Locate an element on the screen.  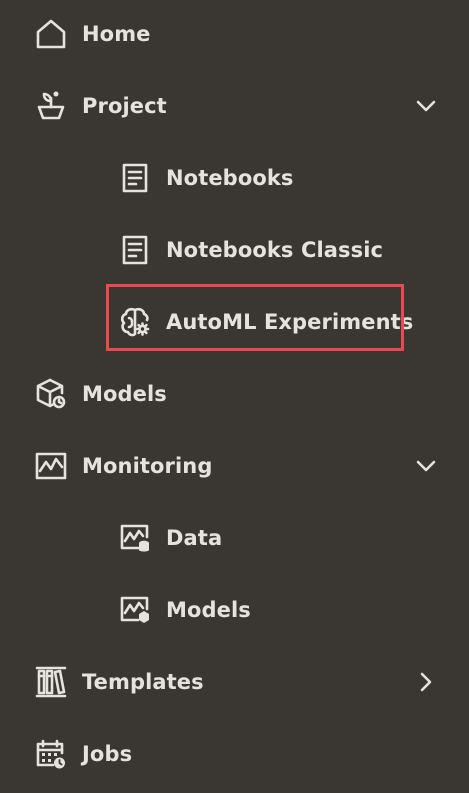
nav-item-notebooks: Notebooks is located at coordinates (234, 178).